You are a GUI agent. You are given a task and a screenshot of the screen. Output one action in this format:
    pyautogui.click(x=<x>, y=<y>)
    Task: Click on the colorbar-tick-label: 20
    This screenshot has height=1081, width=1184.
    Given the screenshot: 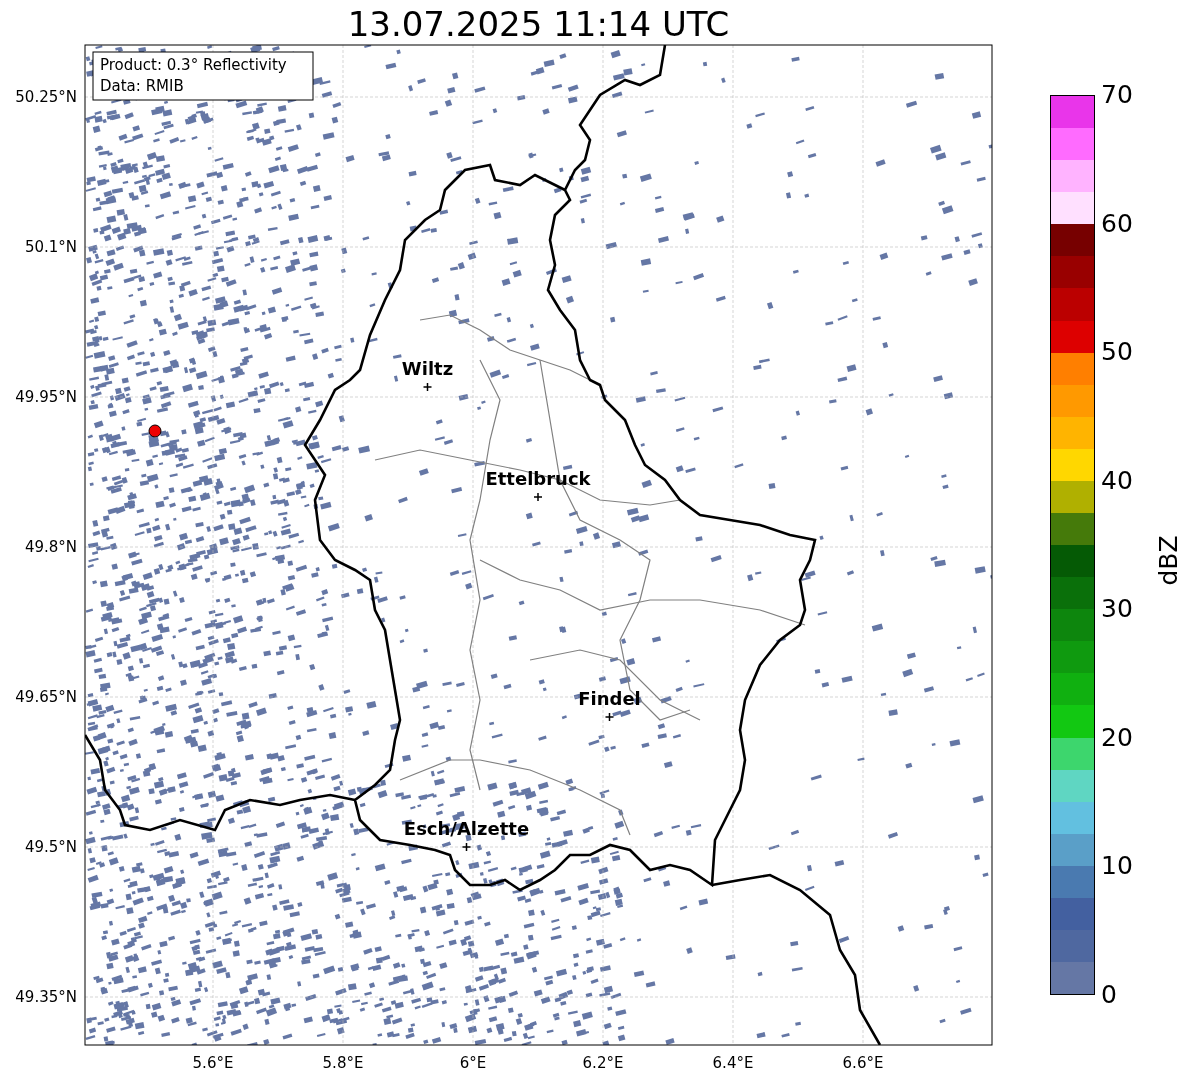 What is the action you would take?
    pyautogui.click(x=1117, y=737)
    